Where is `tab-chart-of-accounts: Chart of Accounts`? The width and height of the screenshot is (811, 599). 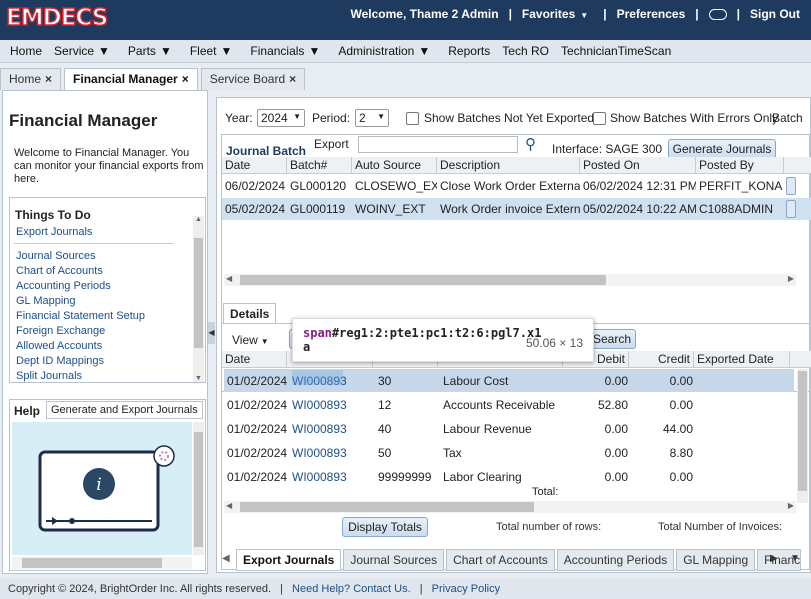
tab-chart-of-accounts: Chart of Accounts is located at coordinates (500, 560).